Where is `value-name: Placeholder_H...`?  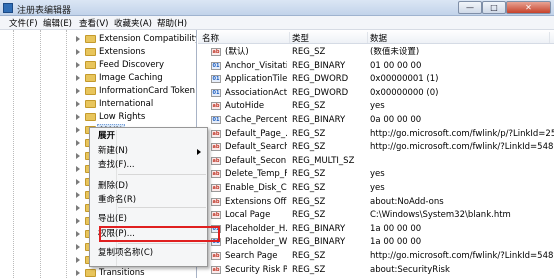
value-name: Placeholder_H... is located at coordinates (256, 228).